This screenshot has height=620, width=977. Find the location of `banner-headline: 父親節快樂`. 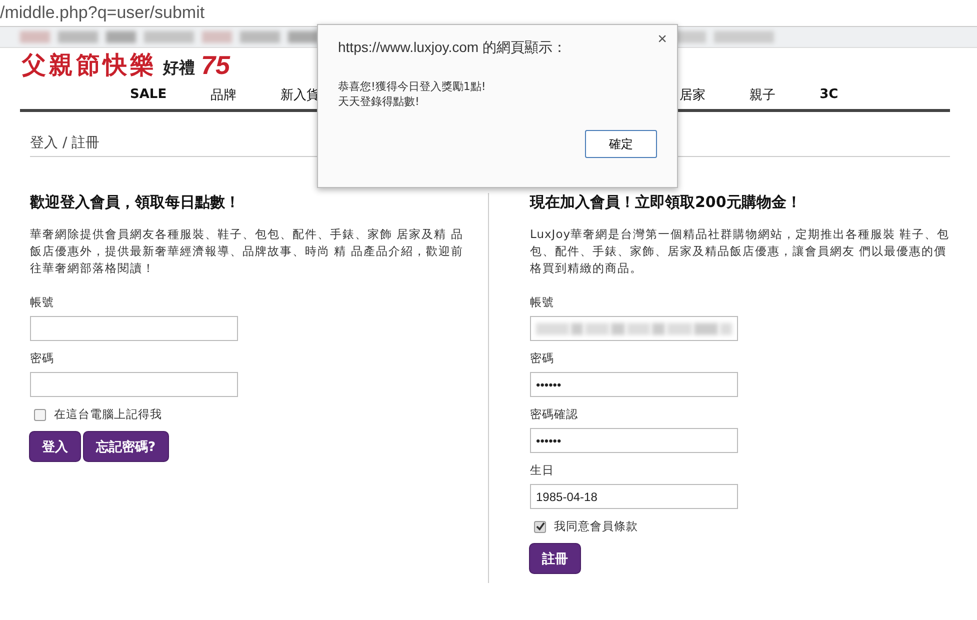

banner-headline: 父親節快樂 is located at coordinates (89, 65).